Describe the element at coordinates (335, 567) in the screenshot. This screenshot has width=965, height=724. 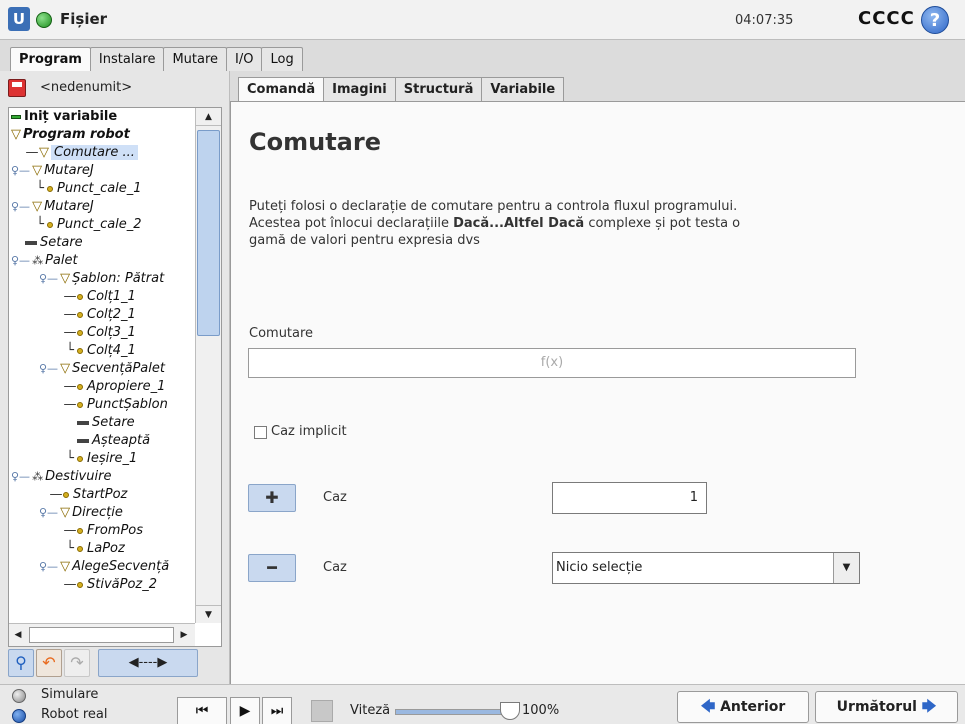
I see `remove-case-label: Caz` at that location.